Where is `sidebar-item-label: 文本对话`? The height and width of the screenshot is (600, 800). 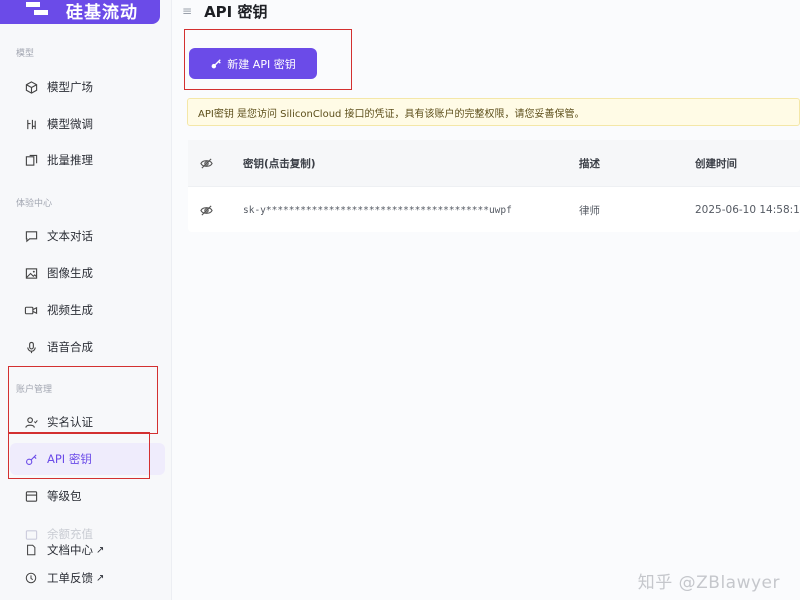
sidebar-item-label: 文本对话 is located at coordinates (70, 236).